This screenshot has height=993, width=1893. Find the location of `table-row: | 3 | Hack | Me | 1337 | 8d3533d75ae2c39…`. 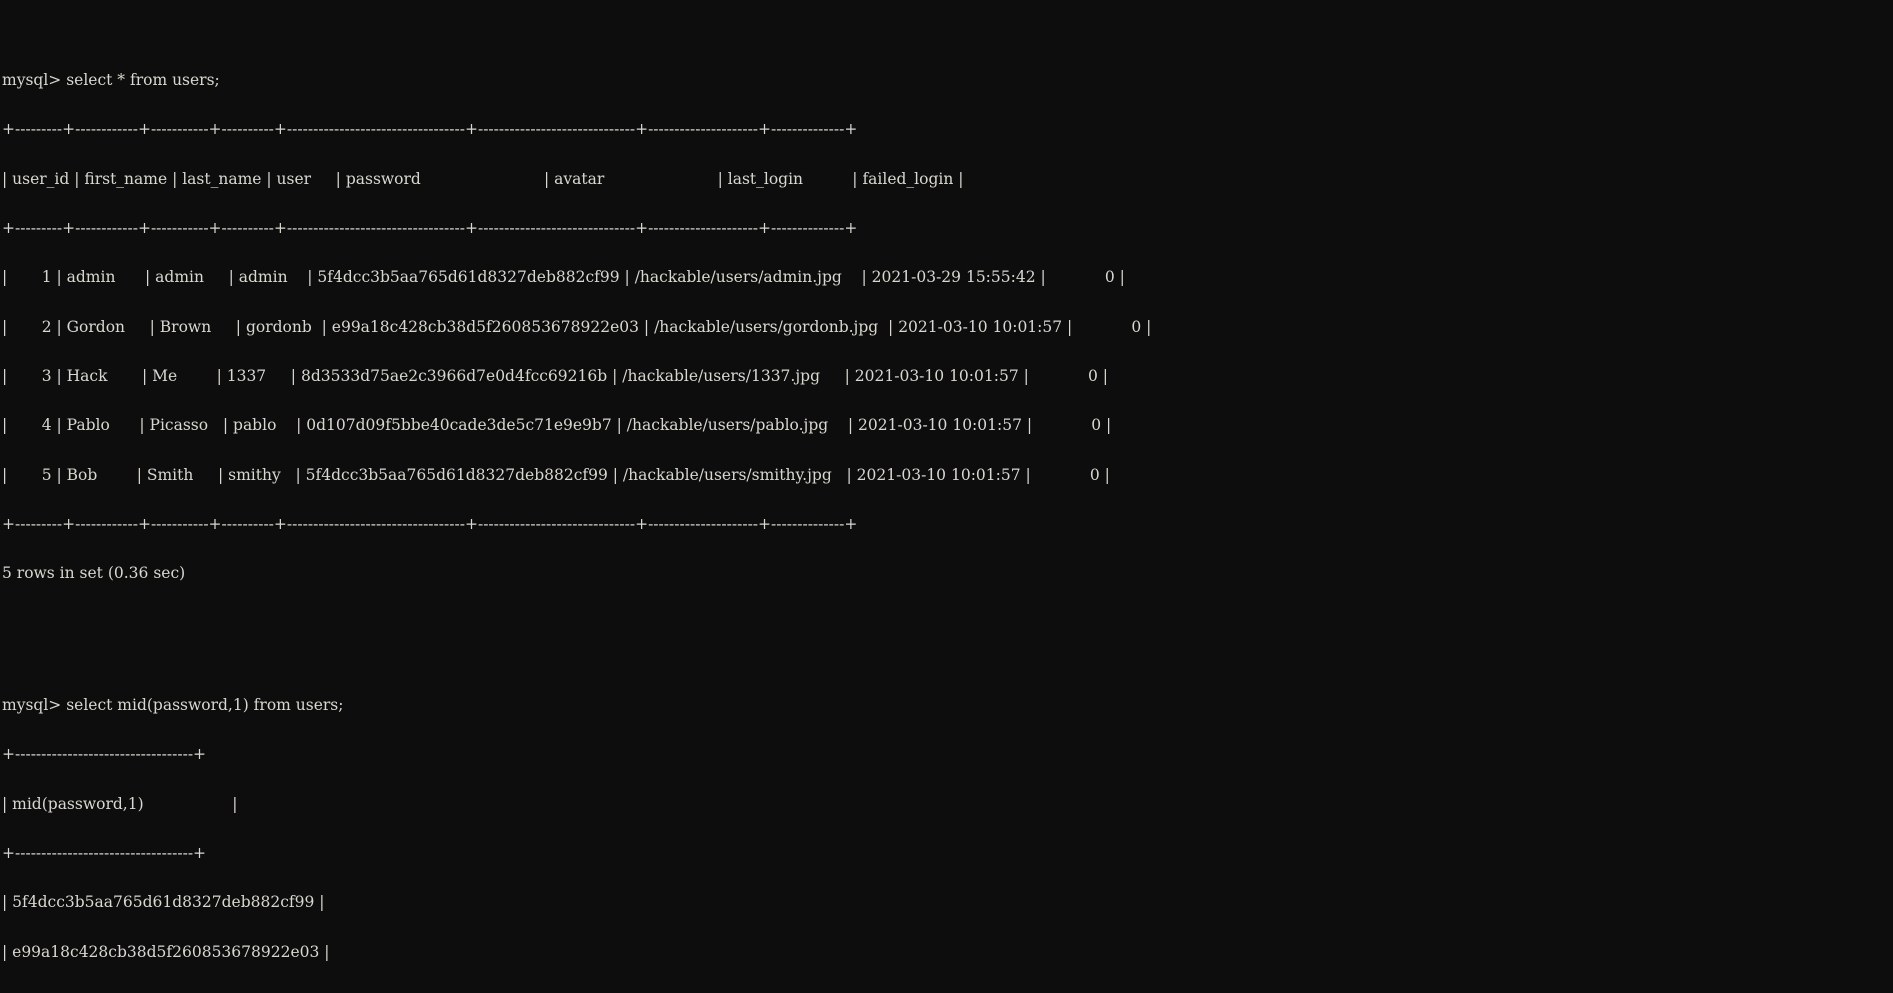

table-row: | 3 | Hack | Me | 1337 | 8d3533d75ae2c39… is located at coordinates (555, 375).